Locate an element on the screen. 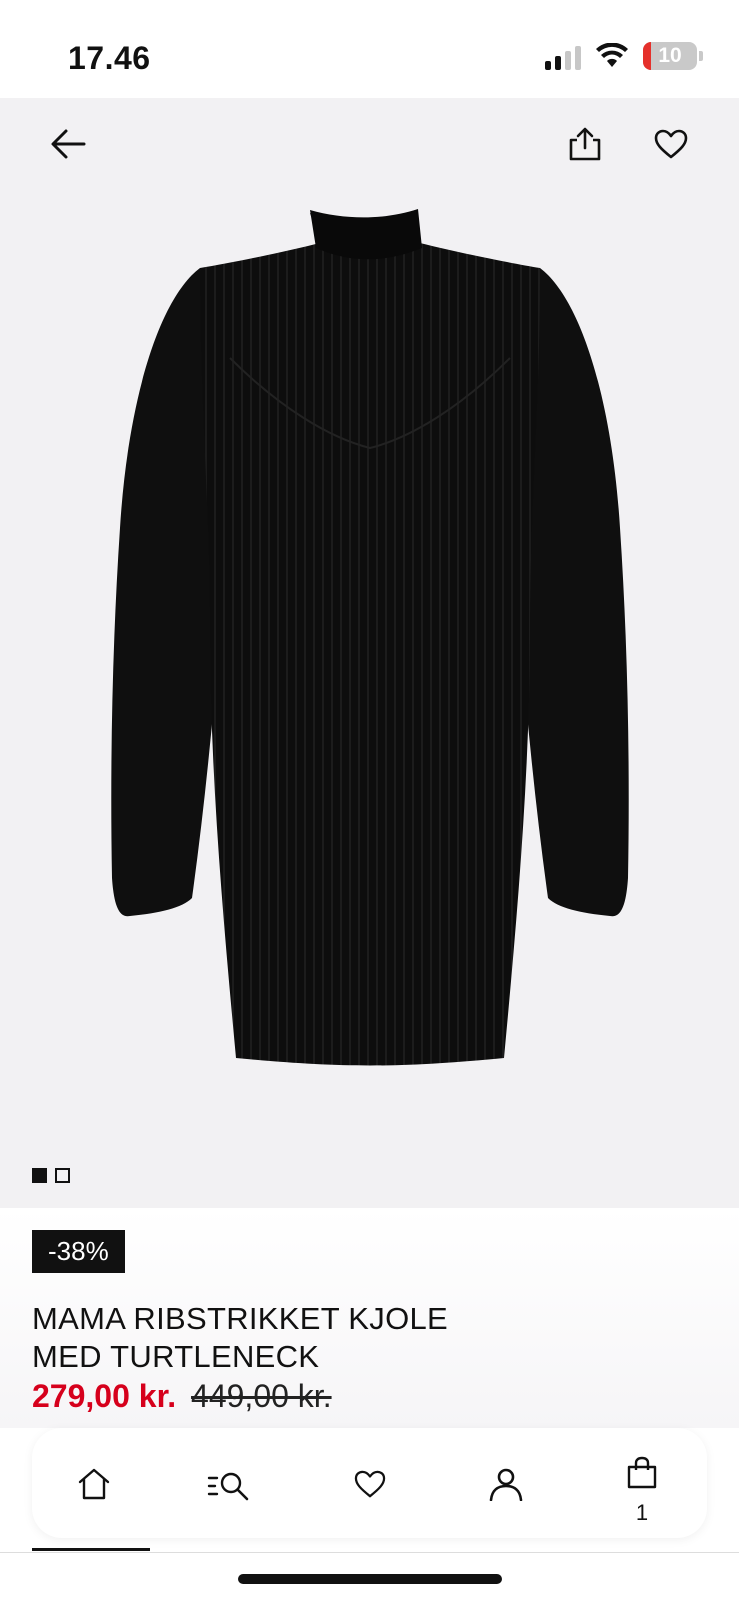 The image size is (739, 1600). battery-icon: 10 is located at coordinates (670, 56).